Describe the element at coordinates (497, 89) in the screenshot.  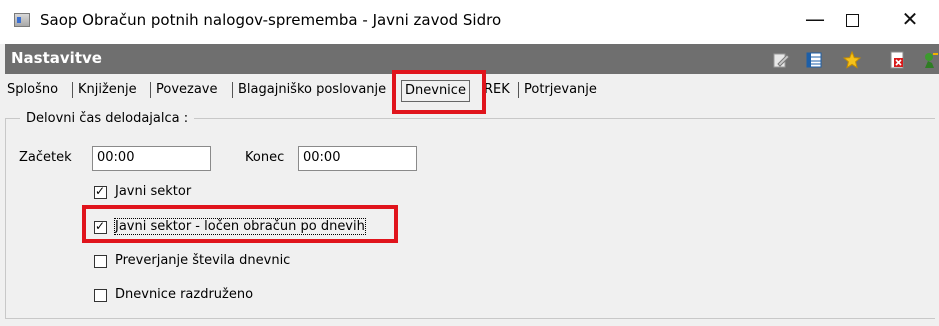
I see `tab-rek: REK` at that location.